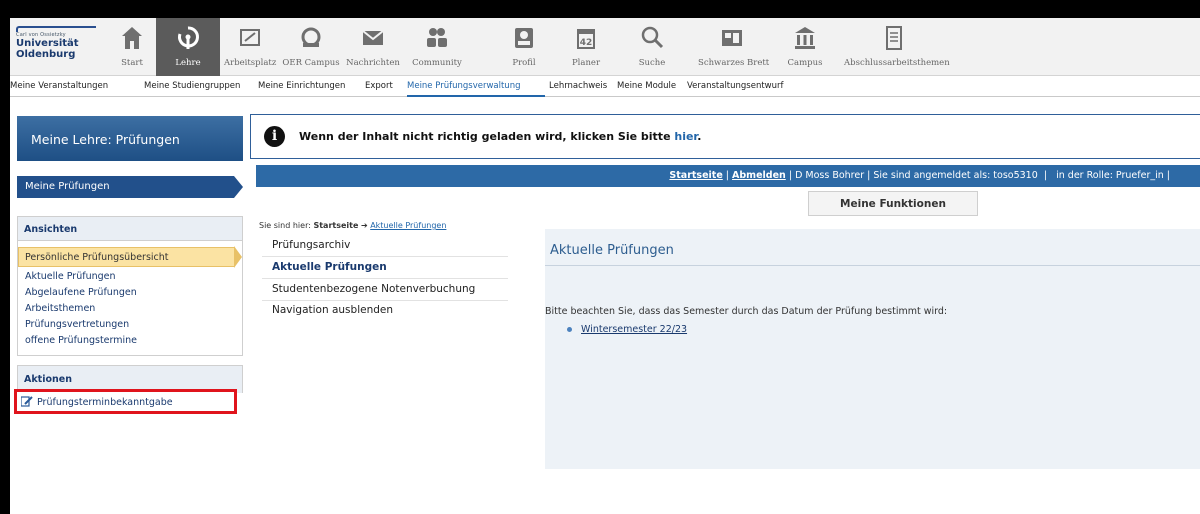 This screenshot has height=514, width=1200. I want to click on workspace-icon, so click(250, 37).